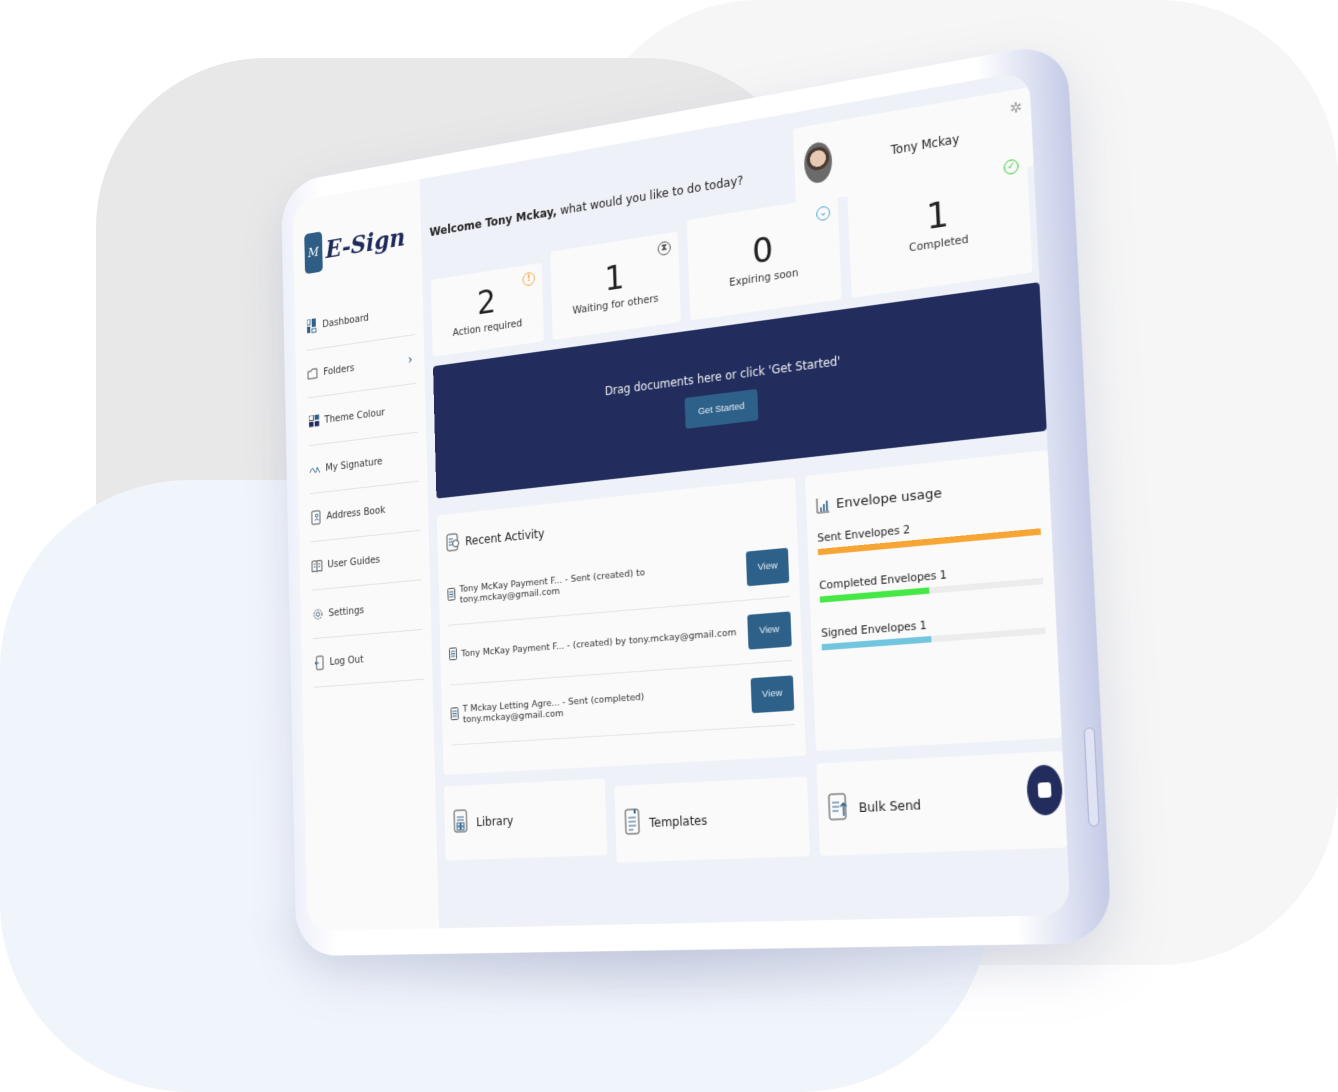  Describe the element at coordinates (504, 537) in the screenshot. I see `recent-activity-title: Recent Activity` at that location.